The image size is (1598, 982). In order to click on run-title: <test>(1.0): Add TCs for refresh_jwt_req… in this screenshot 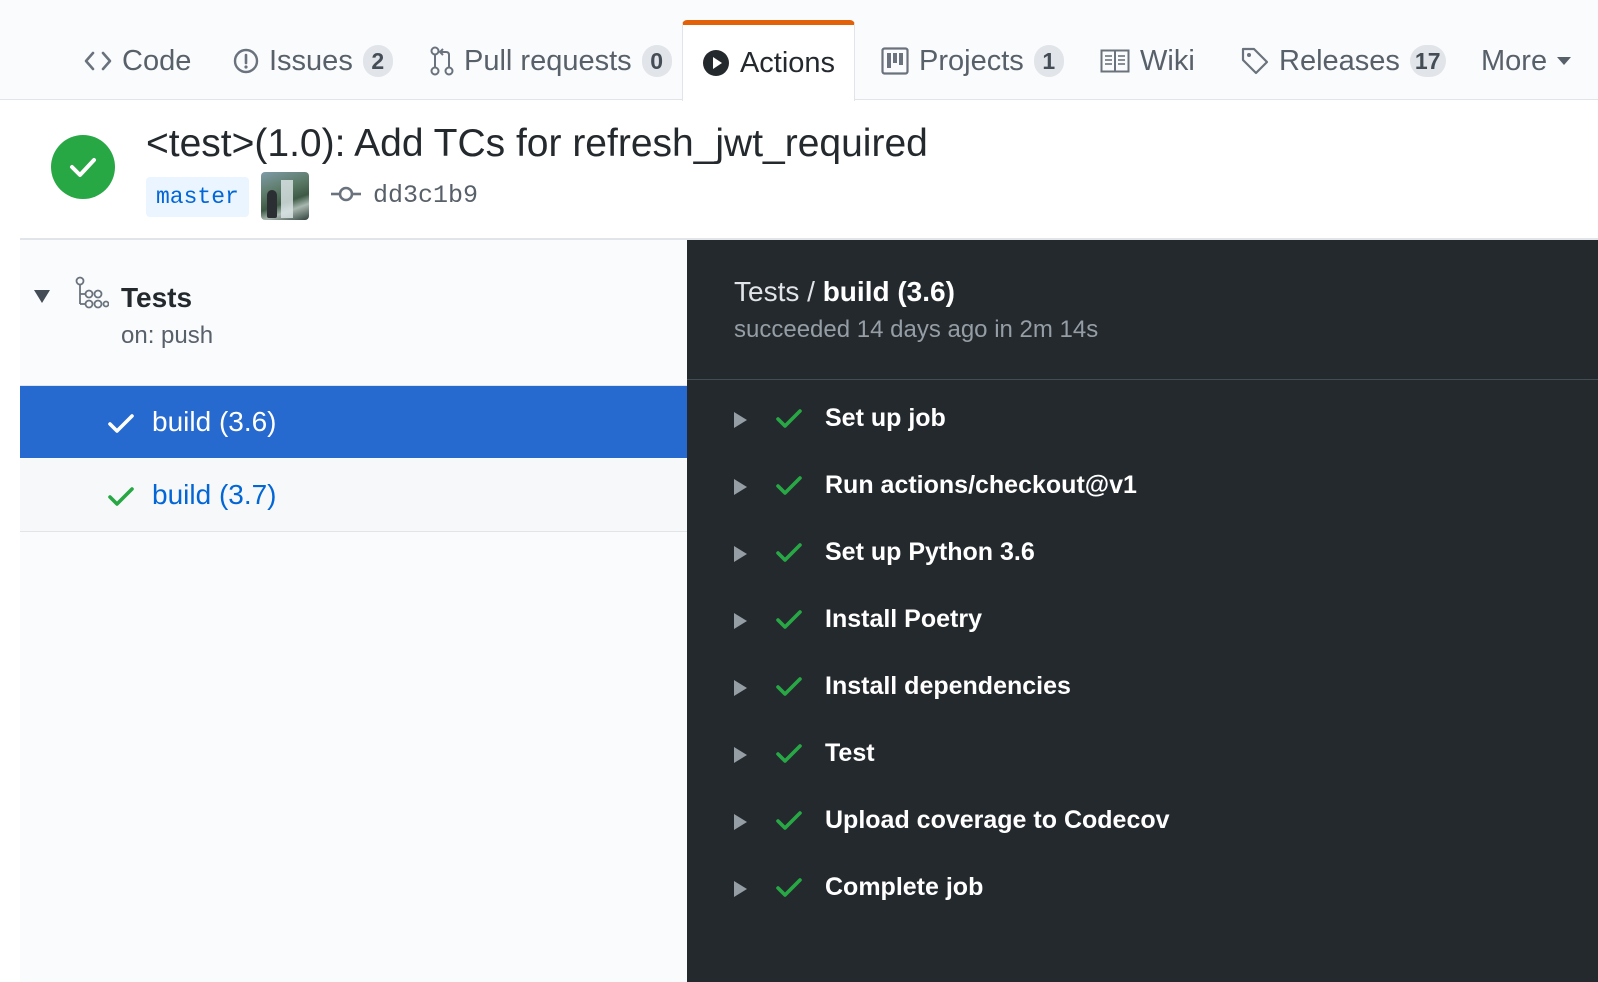, I will do `click(537, 143)`.